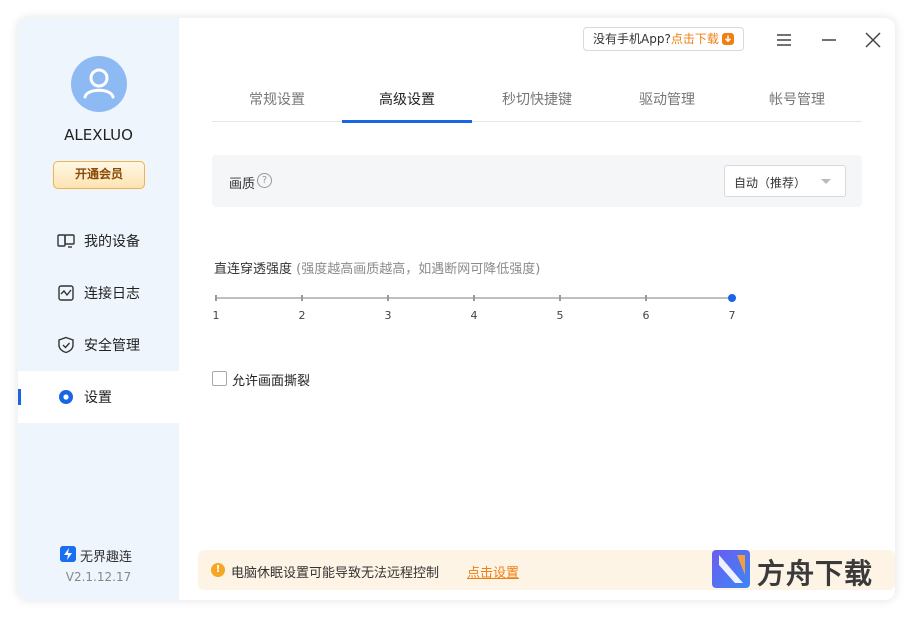 This screenshot has width=915, height=619. Describe the element at coordinates (112, 242) in the screenshot. I see `sidebar-item-label: 我的设备` at that location.